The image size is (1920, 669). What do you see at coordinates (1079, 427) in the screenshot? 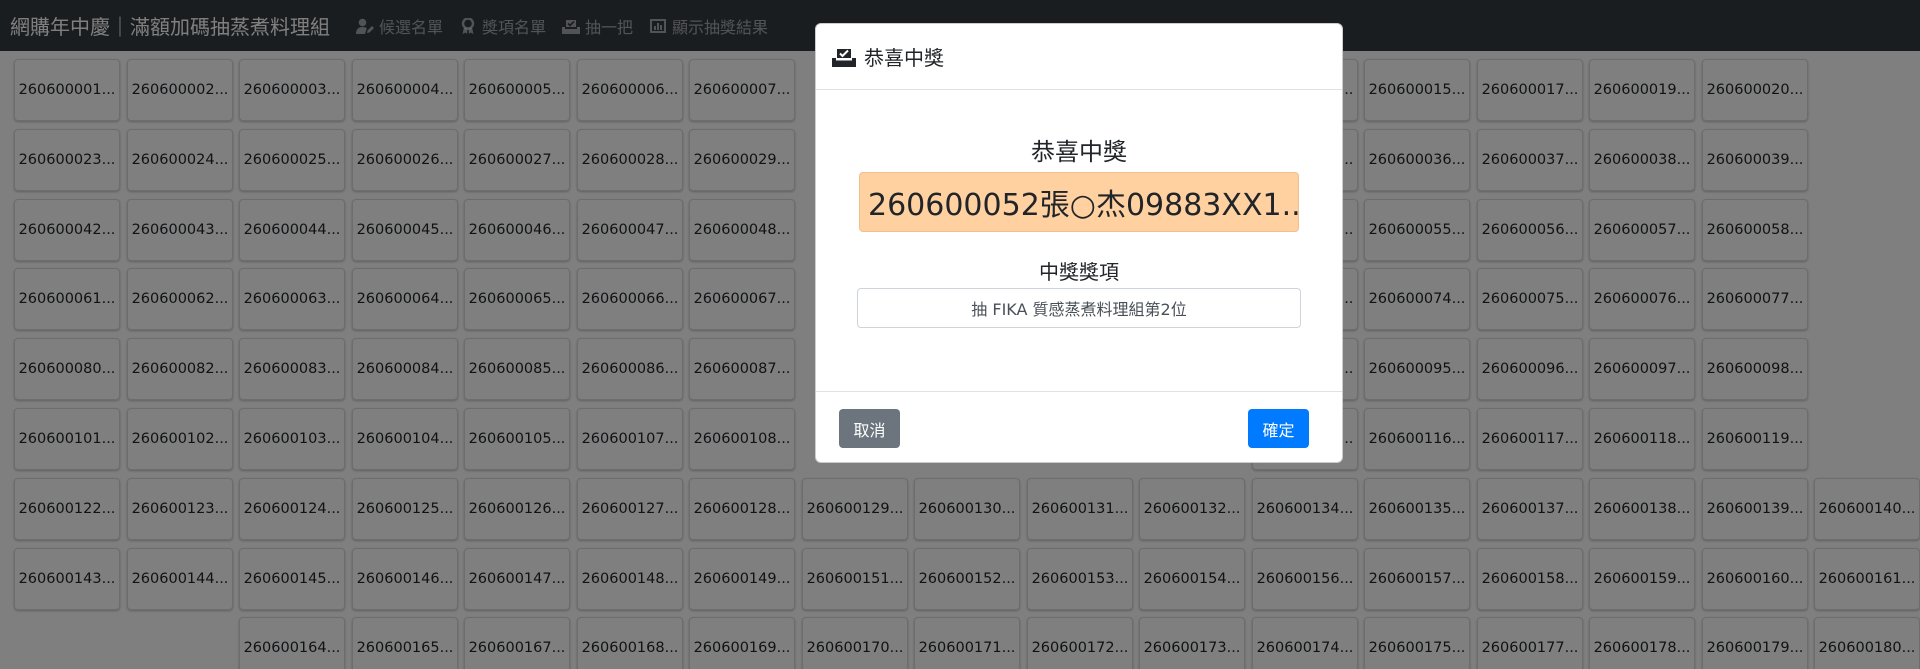
I see `modal-footer: 取消 確定` at bounding box center [1079, 427].